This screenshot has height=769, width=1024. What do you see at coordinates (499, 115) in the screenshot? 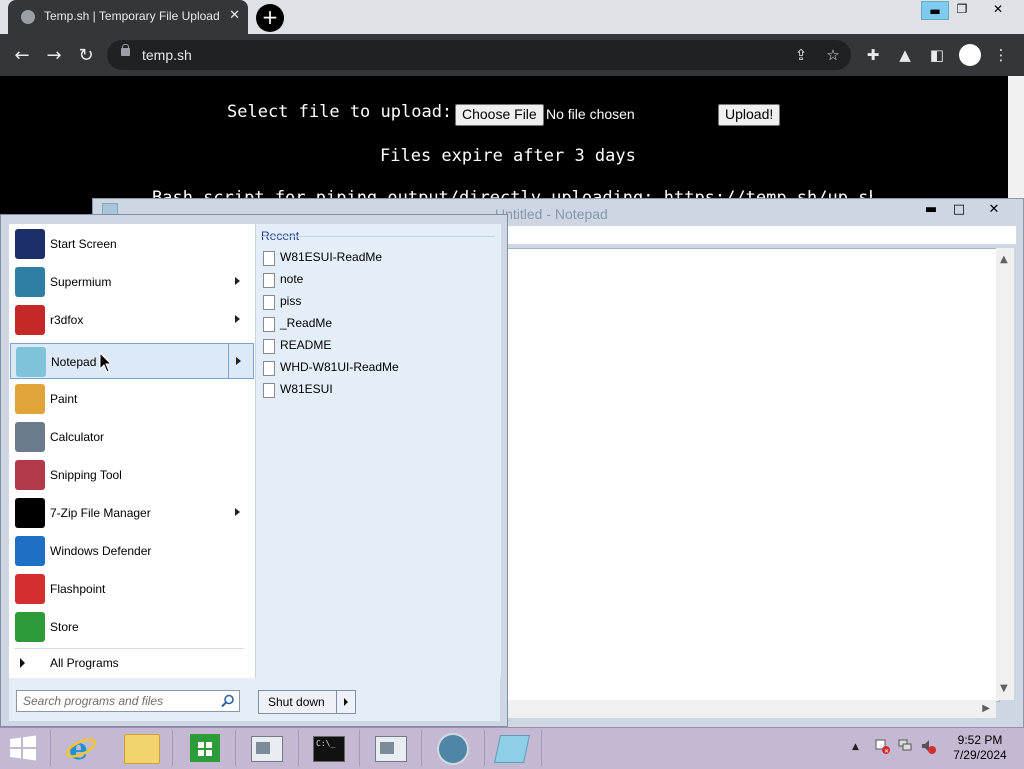
I see `choose-file-button: Choose File` at bounding box center [499, 115].